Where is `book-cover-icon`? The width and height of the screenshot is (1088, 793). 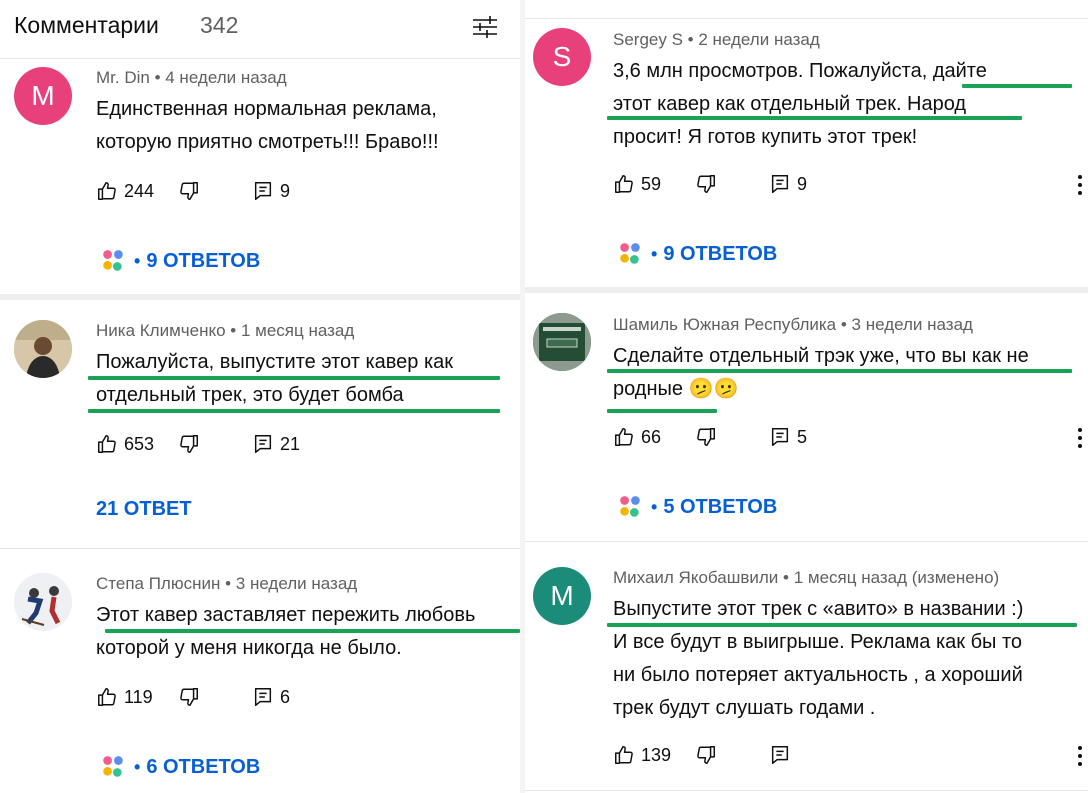 book-cover-icon is located at coordinates (562, 342).